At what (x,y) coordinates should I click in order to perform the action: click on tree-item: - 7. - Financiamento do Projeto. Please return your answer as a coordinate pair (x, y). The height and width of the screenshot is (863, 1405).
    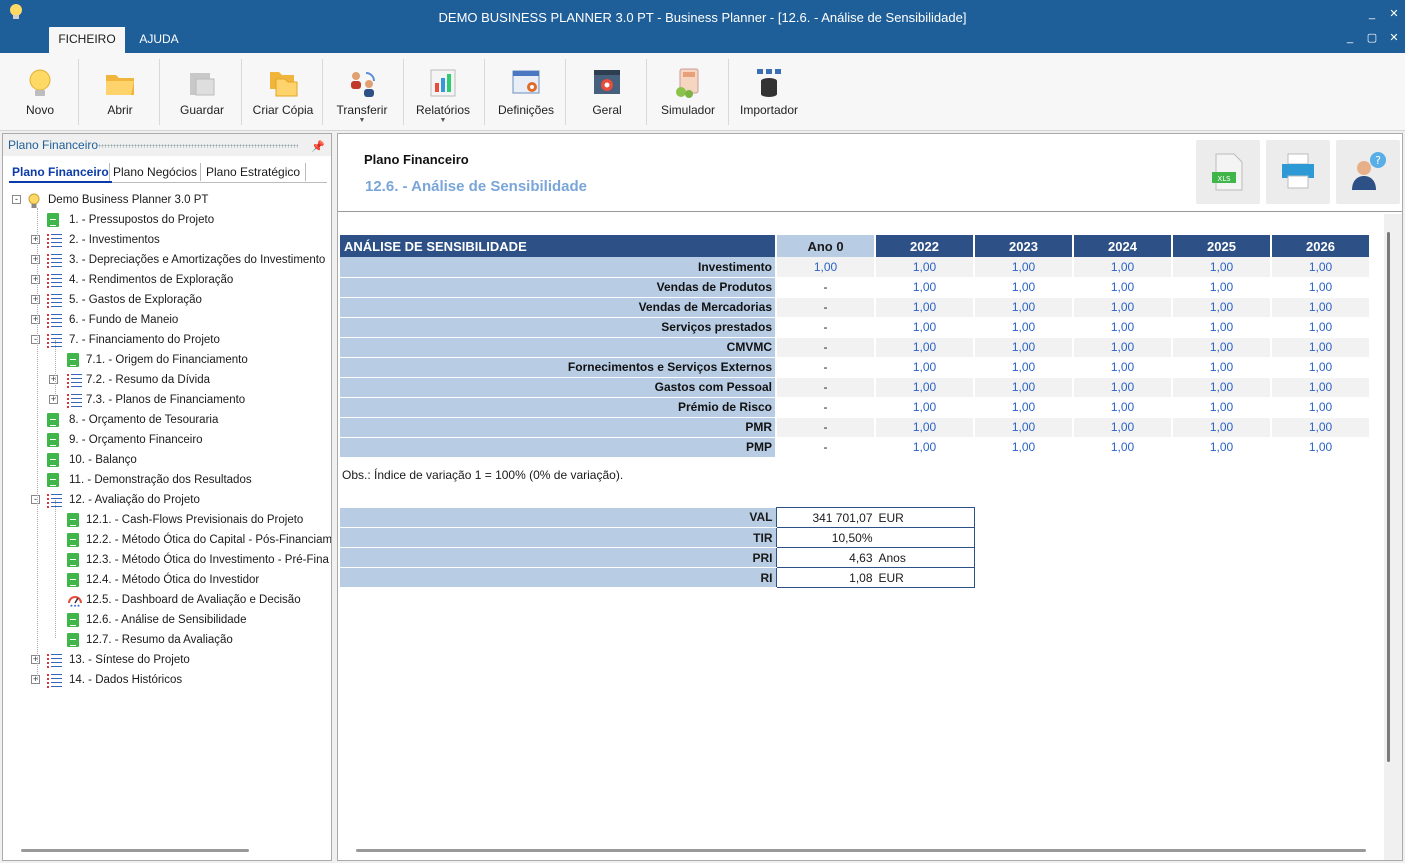
    Looking at the image, I should click on (167, 340).